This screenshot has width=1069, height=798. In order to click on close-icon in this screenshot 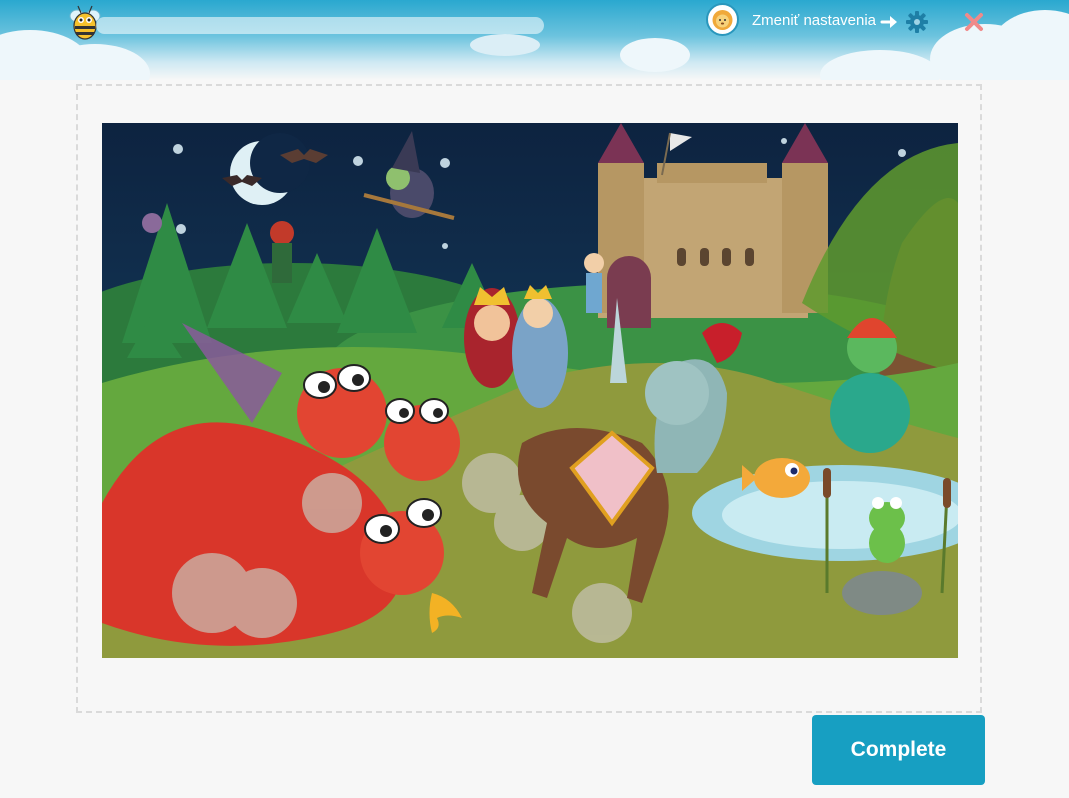, I will do `click(974, 22)`.